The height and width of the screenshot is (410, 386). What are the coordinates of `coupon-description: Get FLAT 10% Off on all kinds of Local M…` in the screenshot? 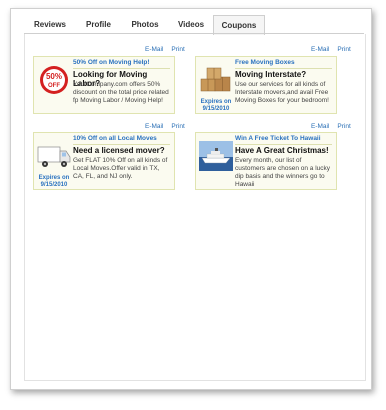 It's located at (120, 168).